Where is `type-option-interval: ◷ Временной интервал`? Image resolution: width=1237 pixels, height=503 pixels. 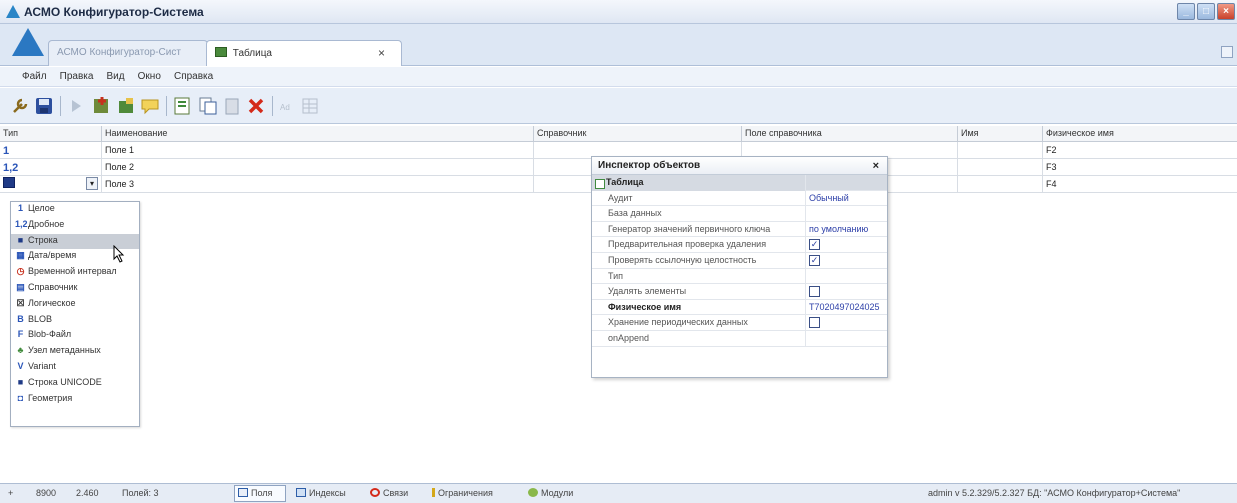 type-option-interval: ◷ Временной интервал is located at coordinates (75, 273).